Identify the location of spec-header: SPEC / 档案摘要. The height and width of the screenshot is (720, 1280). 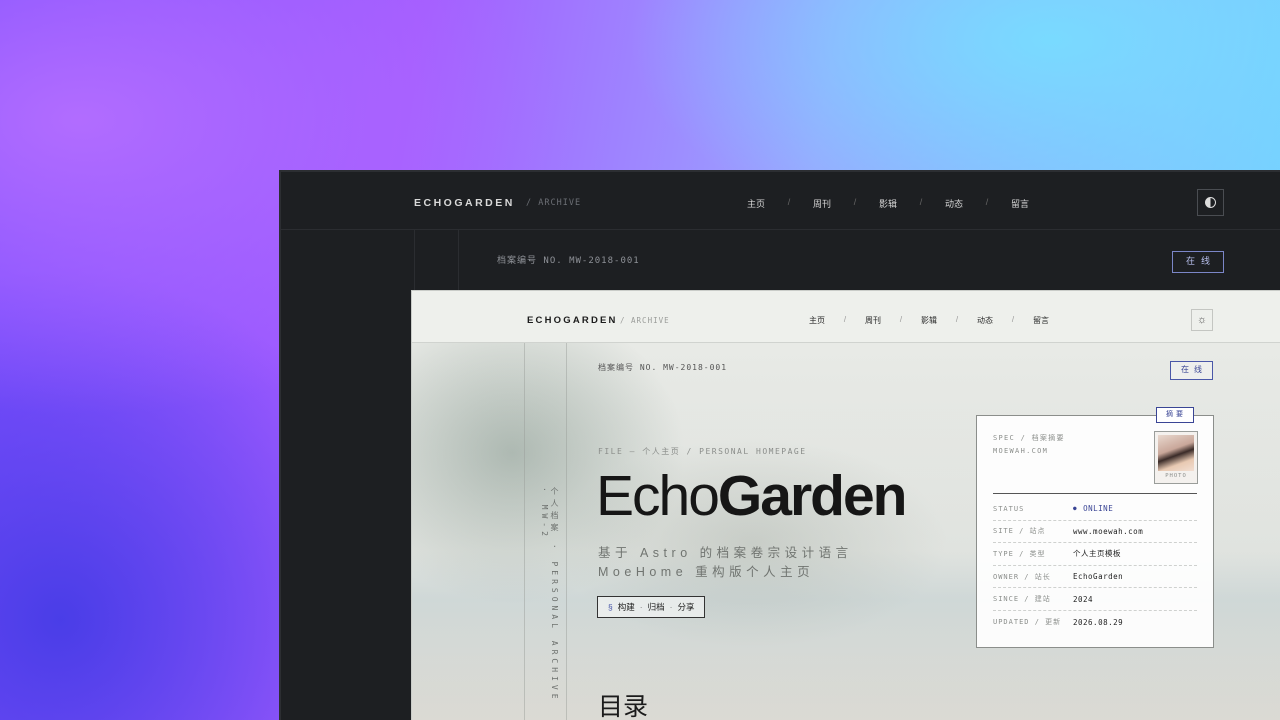
(1029, 438).